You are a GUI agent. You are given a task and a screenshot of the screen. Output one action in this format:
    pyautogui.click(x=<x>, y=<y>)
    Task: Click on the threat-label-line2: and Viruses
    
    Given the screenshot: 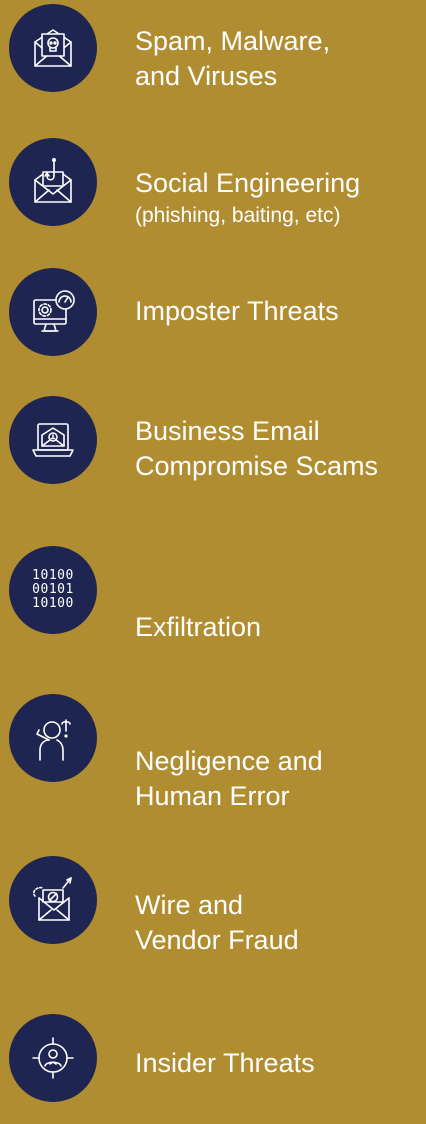 What is the action you would take?
    pyautogui.click(x=206, y=76)
    